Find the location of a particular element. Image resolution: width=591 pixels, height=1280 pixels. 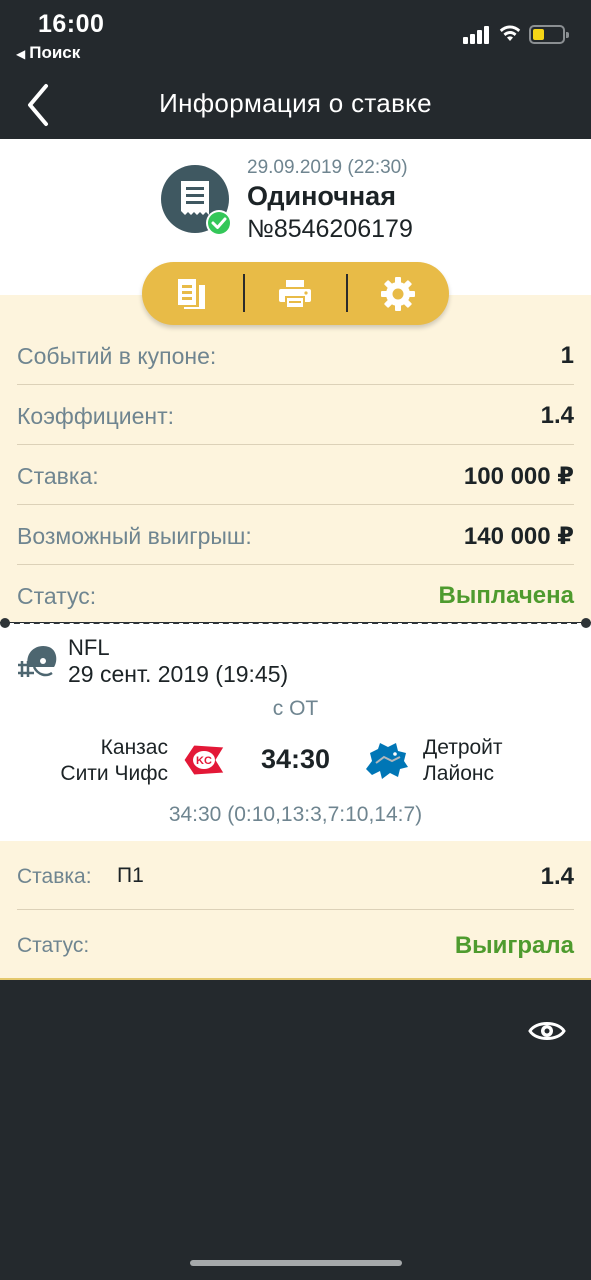

away-team-name-line: Лайонс is located at coordinates (458, 773).